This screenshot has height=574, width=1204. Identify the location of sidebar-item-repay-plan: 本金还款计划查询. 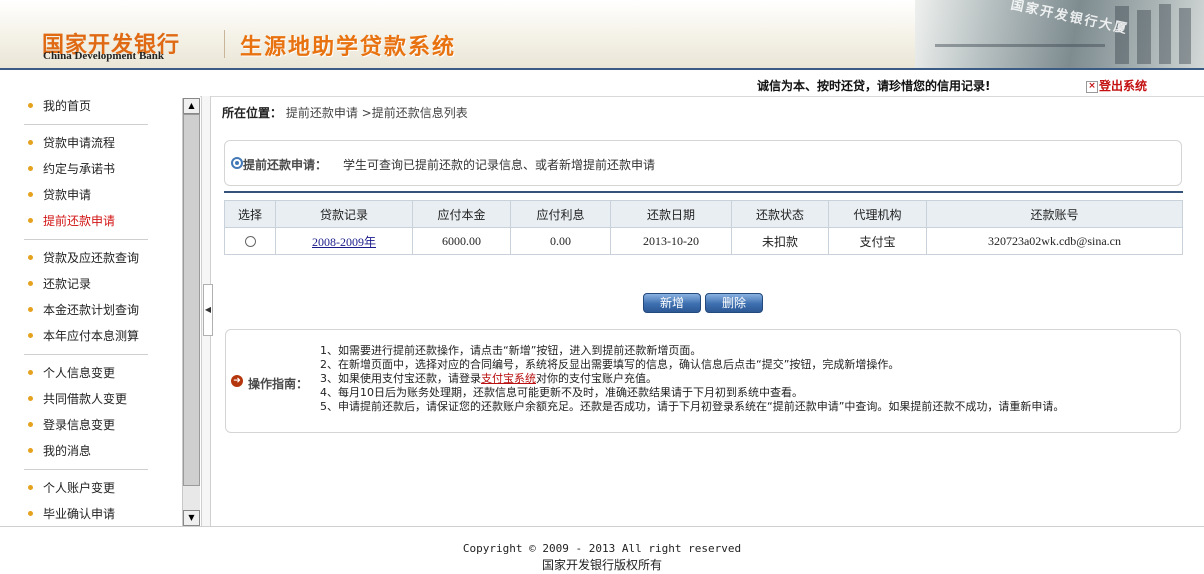
(81, 310).